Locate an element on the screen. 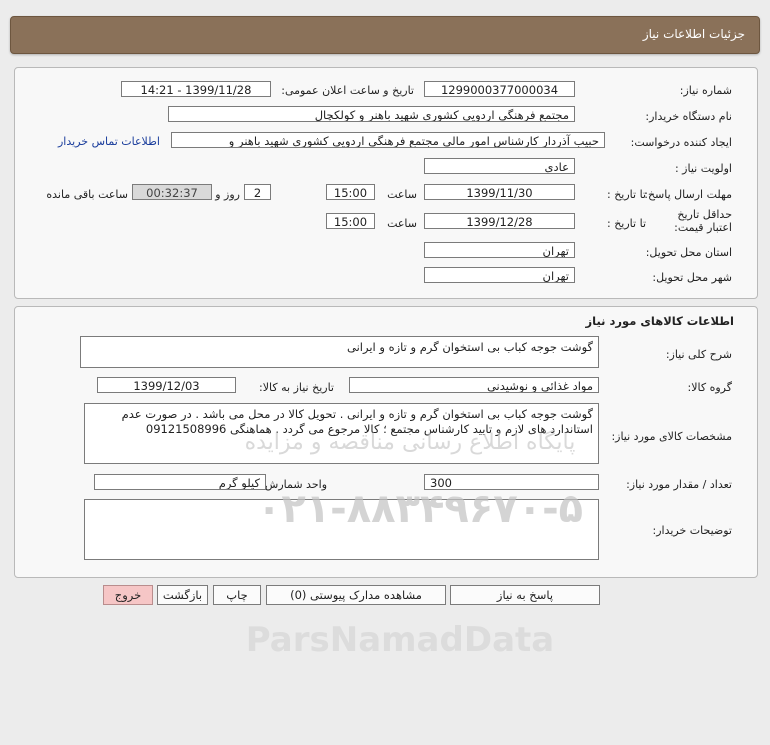 Image resolution: width=770 pixels, height=745 pixels. announce-label: تاریخ و ساعت اعلان عمومی: is located at coordinates (347, 90).